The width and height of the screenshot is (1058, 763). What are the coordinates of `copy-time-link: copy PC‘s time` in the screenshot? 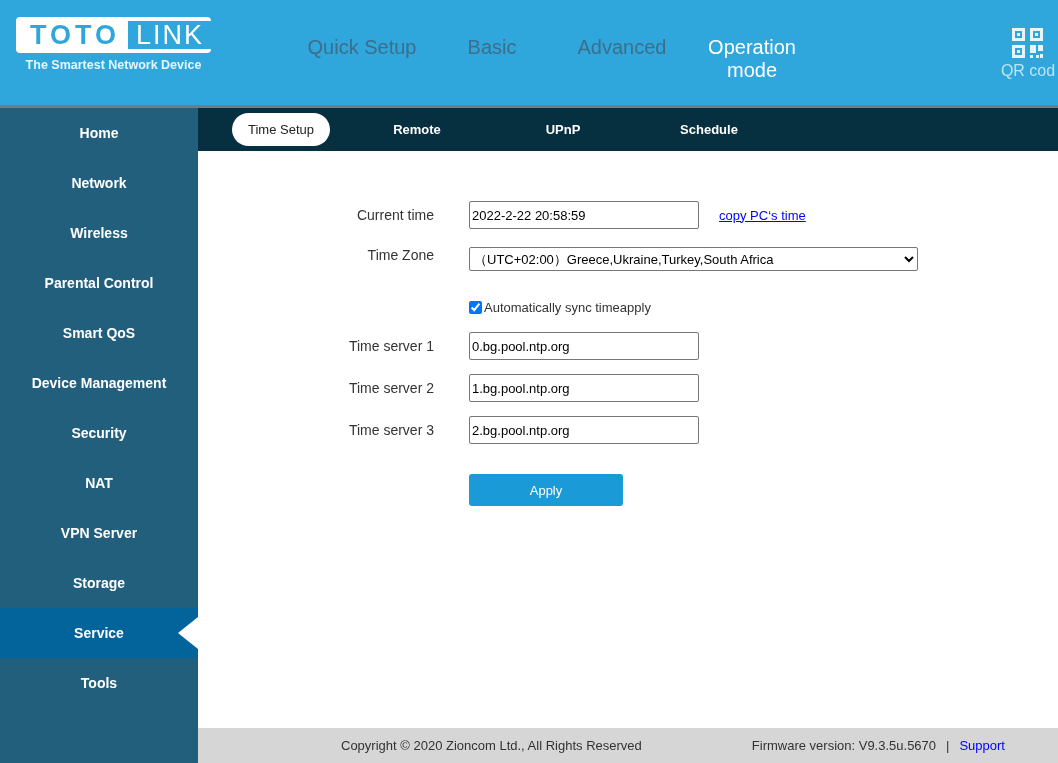 It's located at (762, 215).